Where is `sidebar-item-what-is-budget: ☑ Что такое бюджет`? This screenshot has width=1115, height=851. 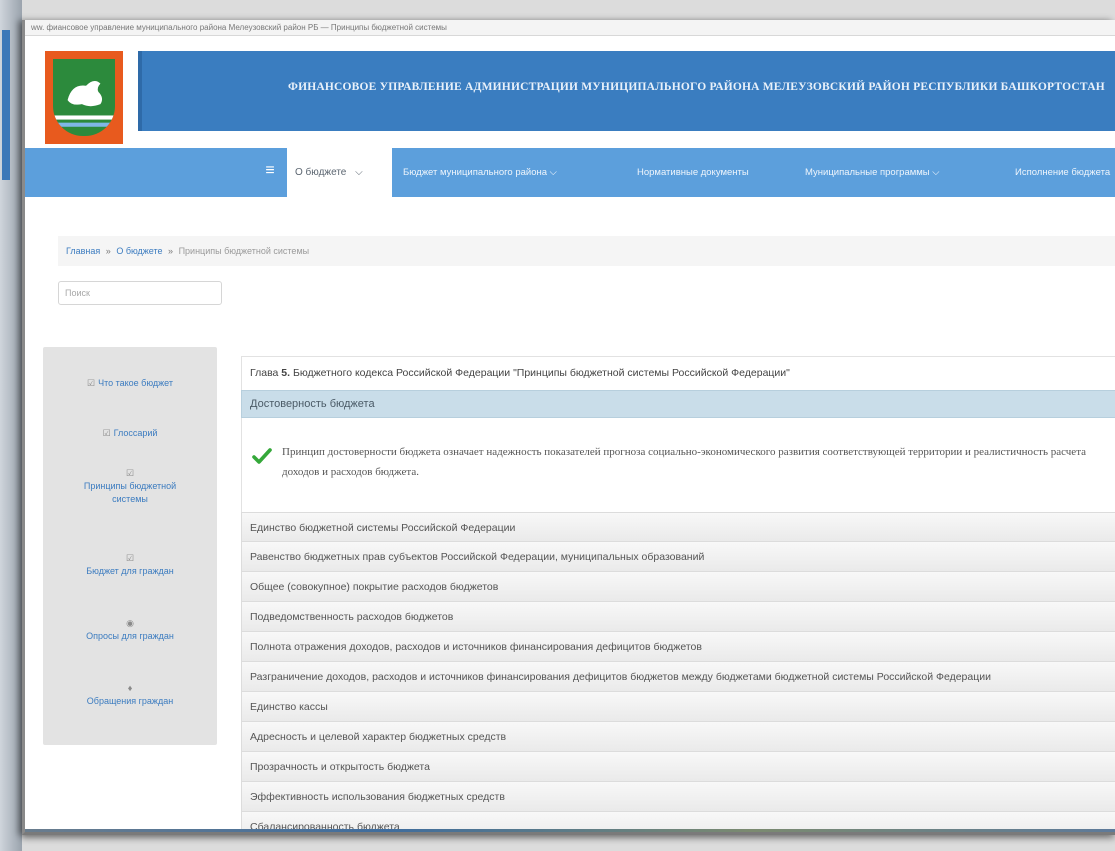 sidebar-item-what-is-budget: ☑ Что такое бюджет is located at coordinates (130, 383).